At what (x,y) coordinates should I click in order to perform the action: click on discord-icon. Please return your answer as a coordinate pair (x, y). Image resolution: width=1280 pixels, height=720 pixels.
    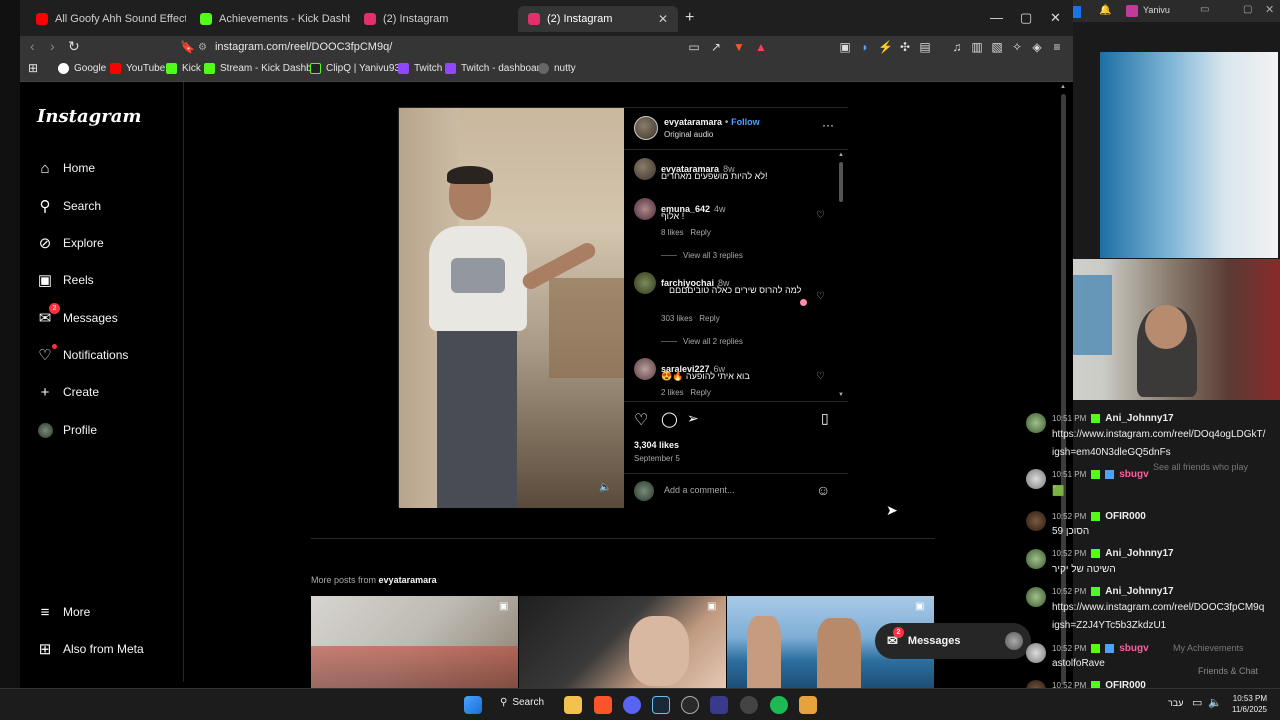
    Looking at the image, I should click on (632, 705).